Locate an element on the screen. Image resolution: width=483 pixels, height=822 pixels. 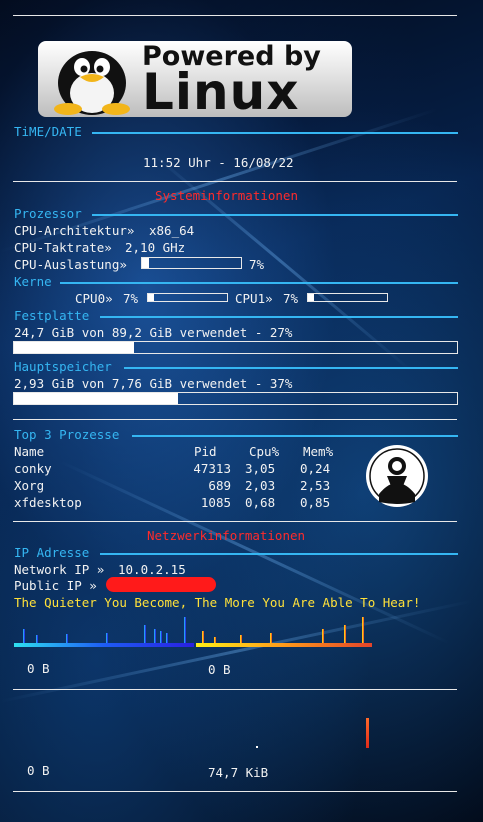
cores-section-line is located at coordinates (259, 283).